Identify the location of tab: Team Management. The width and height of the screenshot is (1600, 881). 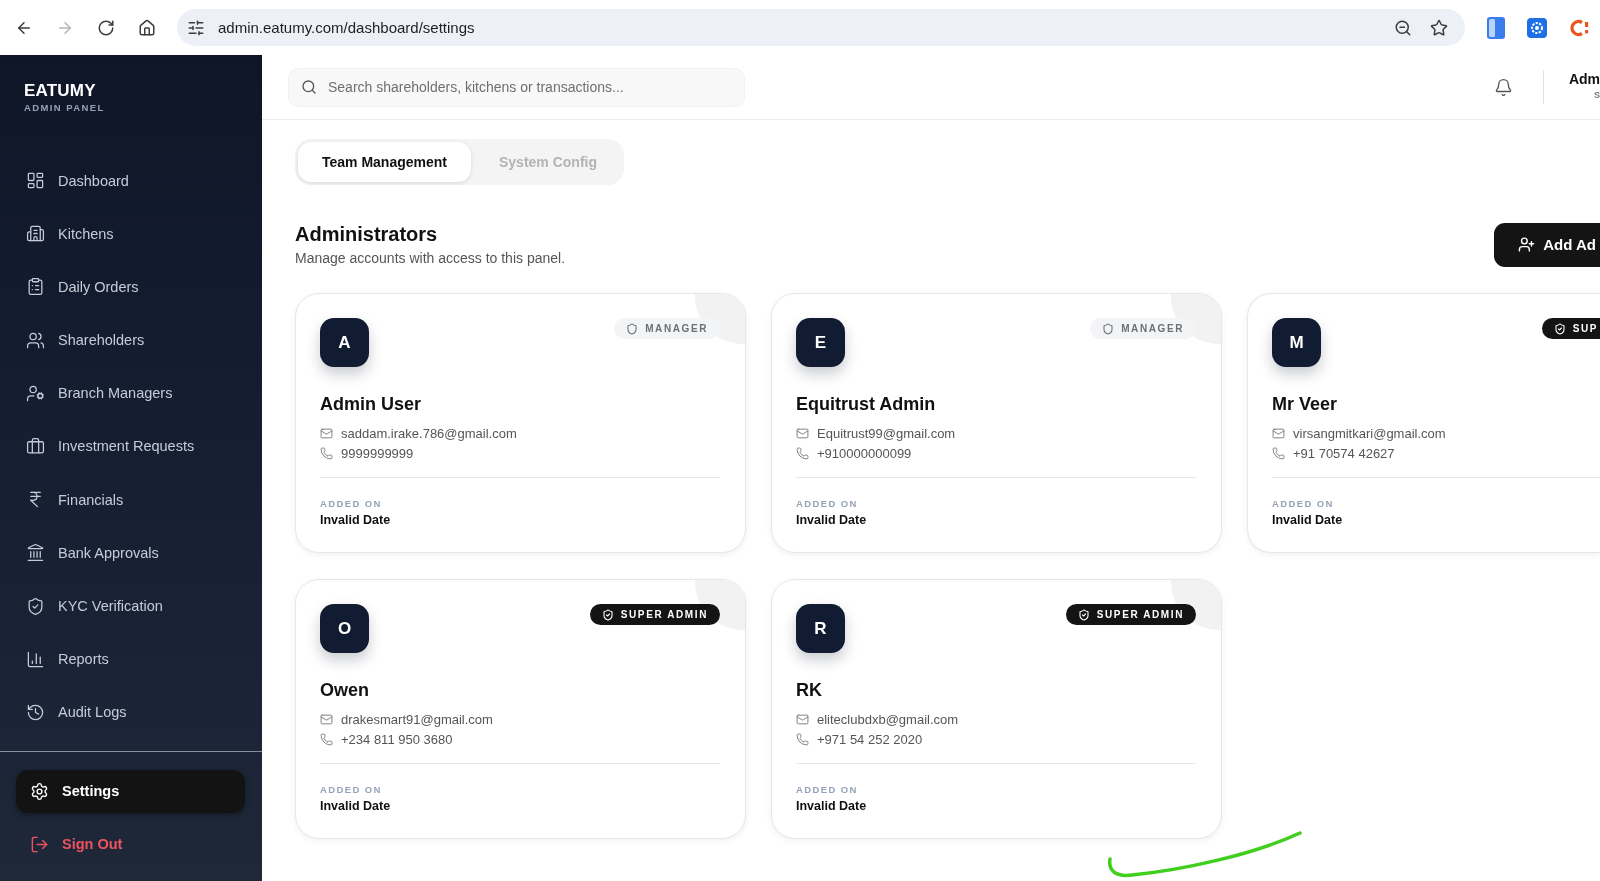
(384, 162).